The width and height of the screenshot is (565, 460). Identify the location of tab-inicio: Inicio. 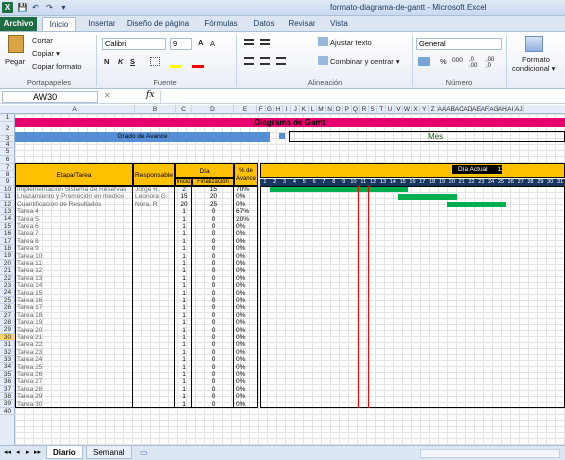
(59, 24).